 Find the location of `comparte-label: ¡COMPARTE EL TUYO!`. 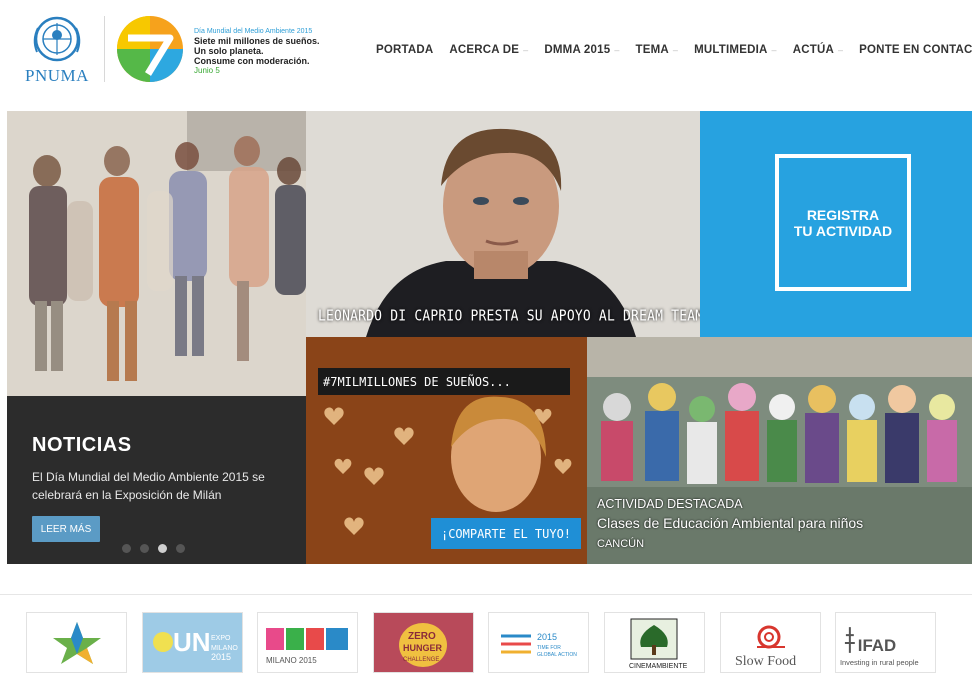

comparte-label: ¡COMPARTE EL TUYO! is located at coordinates (506, 533).